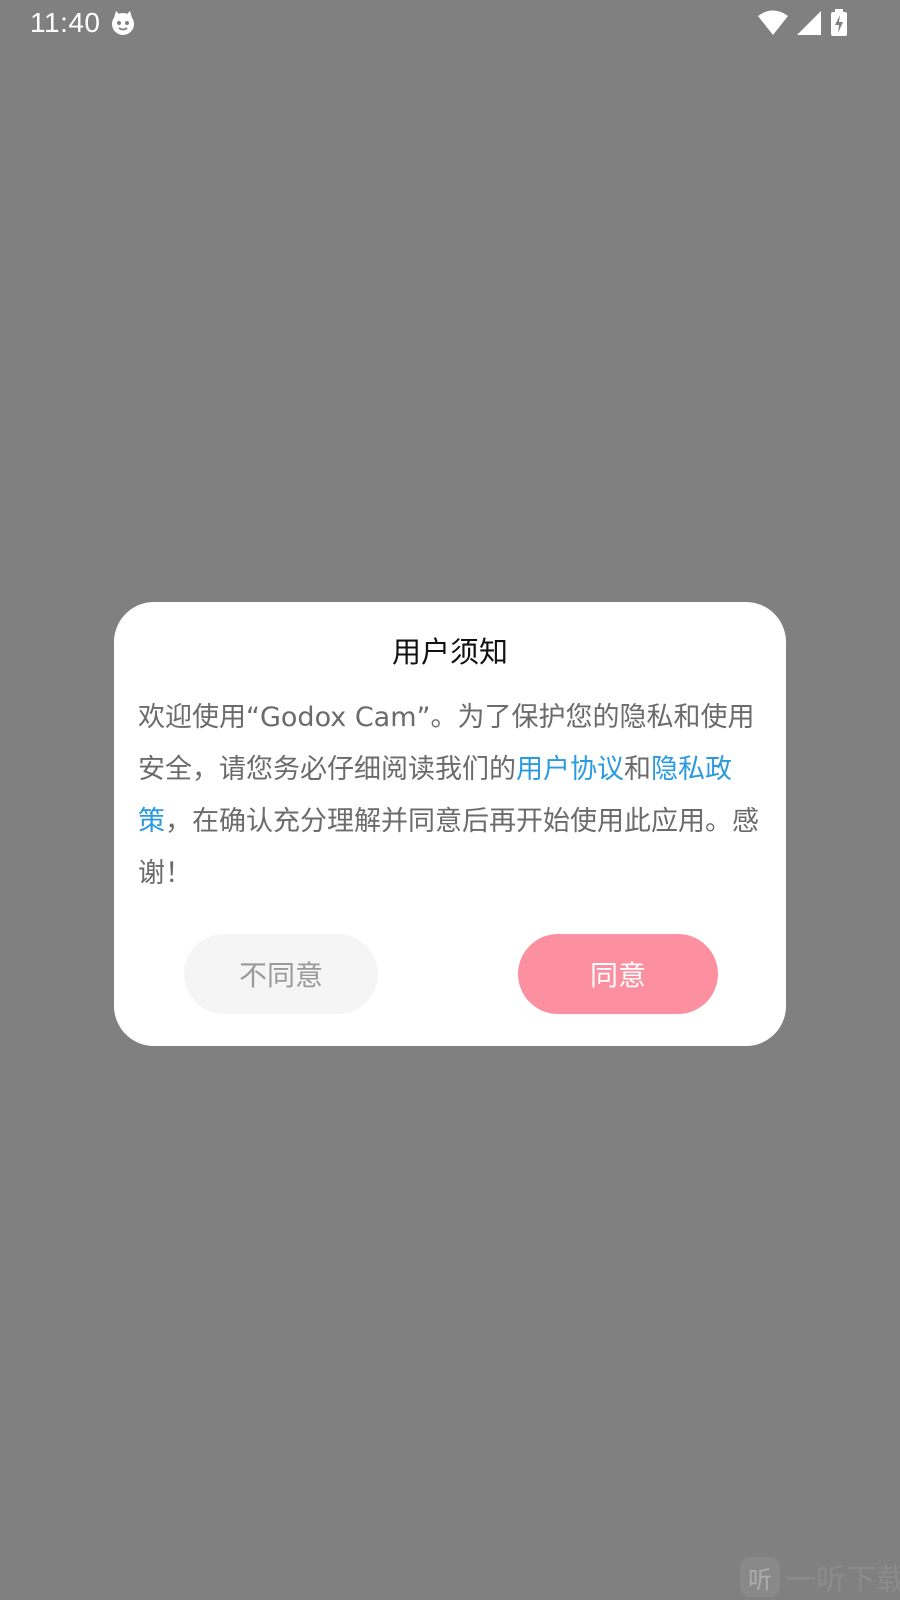 This screenshot has width=900, height=1600. What do you see at coordinates (65, 22) in the screenshot?
I see `status-time: 11:40` at bounding box center [65, 22].